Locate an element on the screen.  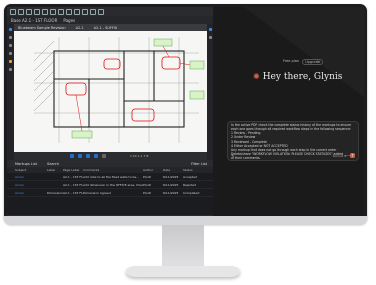
zoom-readout: 1.5X 1.1 7 B is located at coordinates (139, 156).